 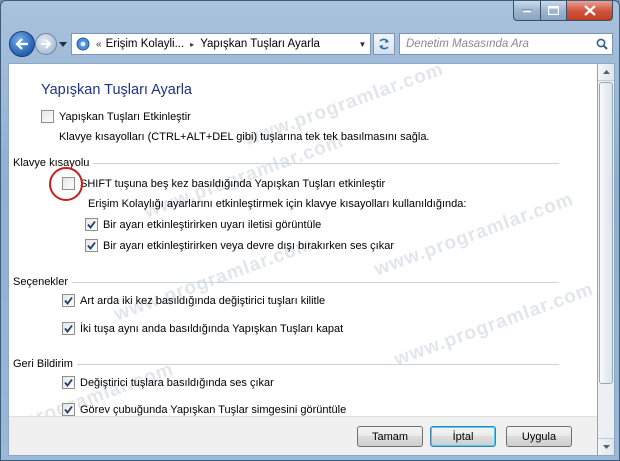 I want to click on close-icon, so click(x=589, y=10).